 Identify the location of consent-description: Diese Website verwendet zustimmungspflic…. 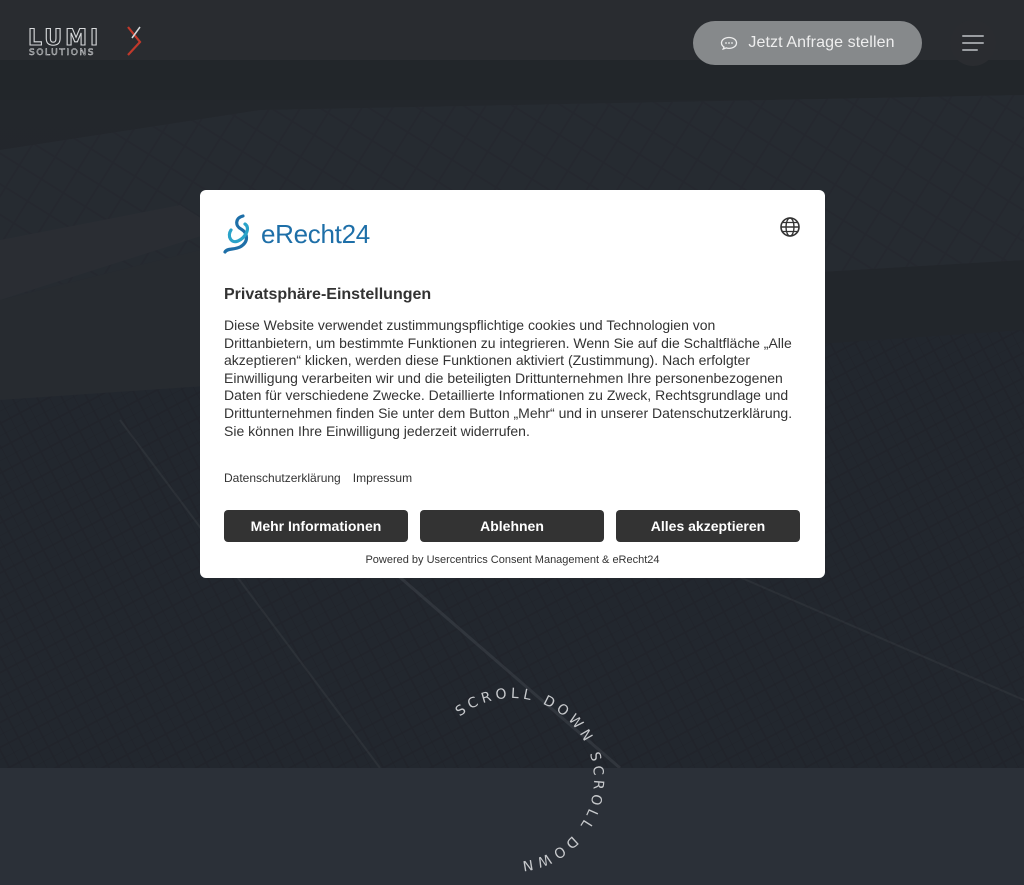
(508, 378).